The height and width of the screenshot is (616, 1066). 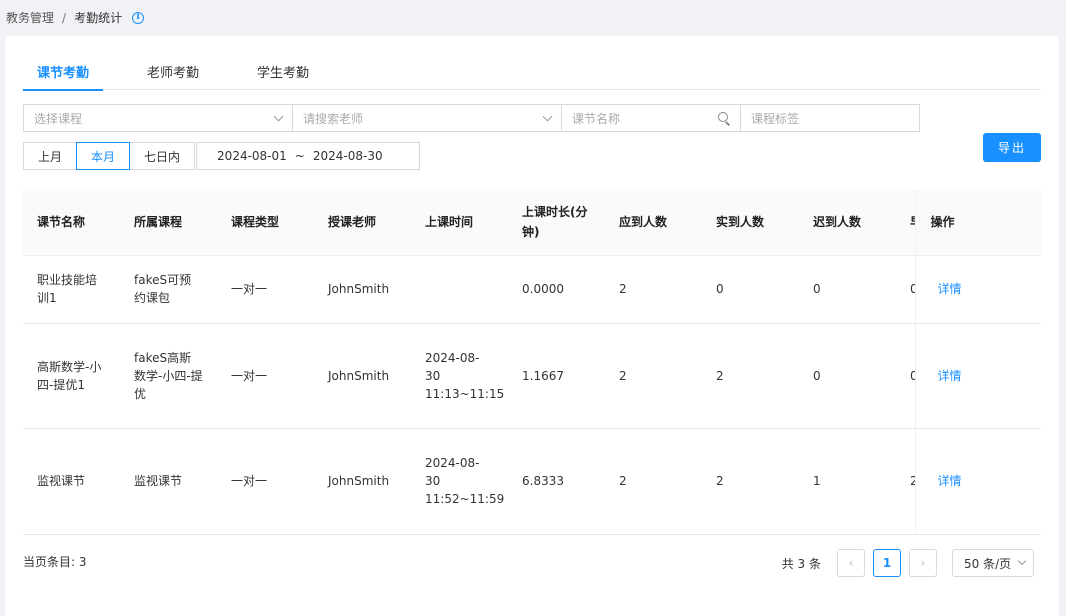 I want to click on page-size-select: 50 条/页, so click(x=993, y=563).